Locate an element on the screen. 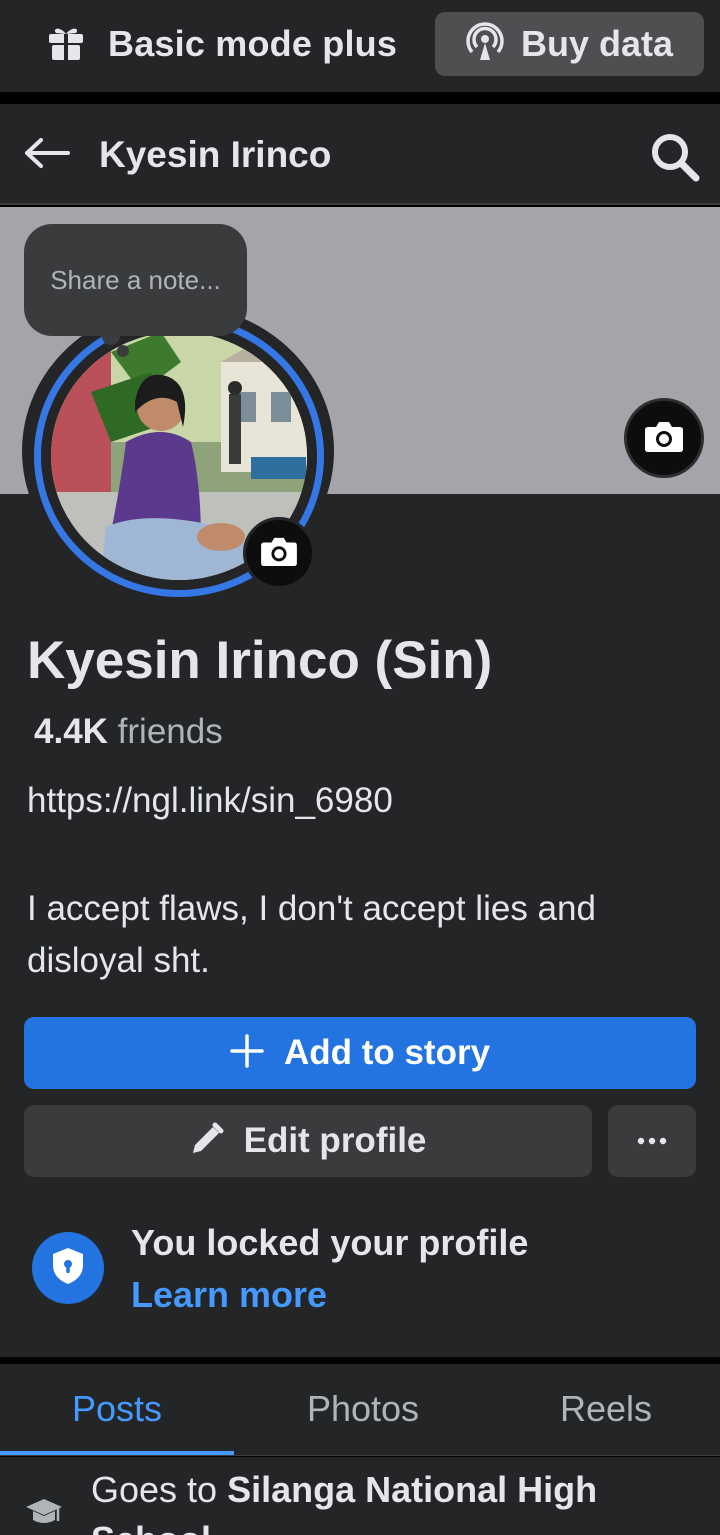  intro-section: Goes to Silanga National High School is located at coordinates (360, 1496).